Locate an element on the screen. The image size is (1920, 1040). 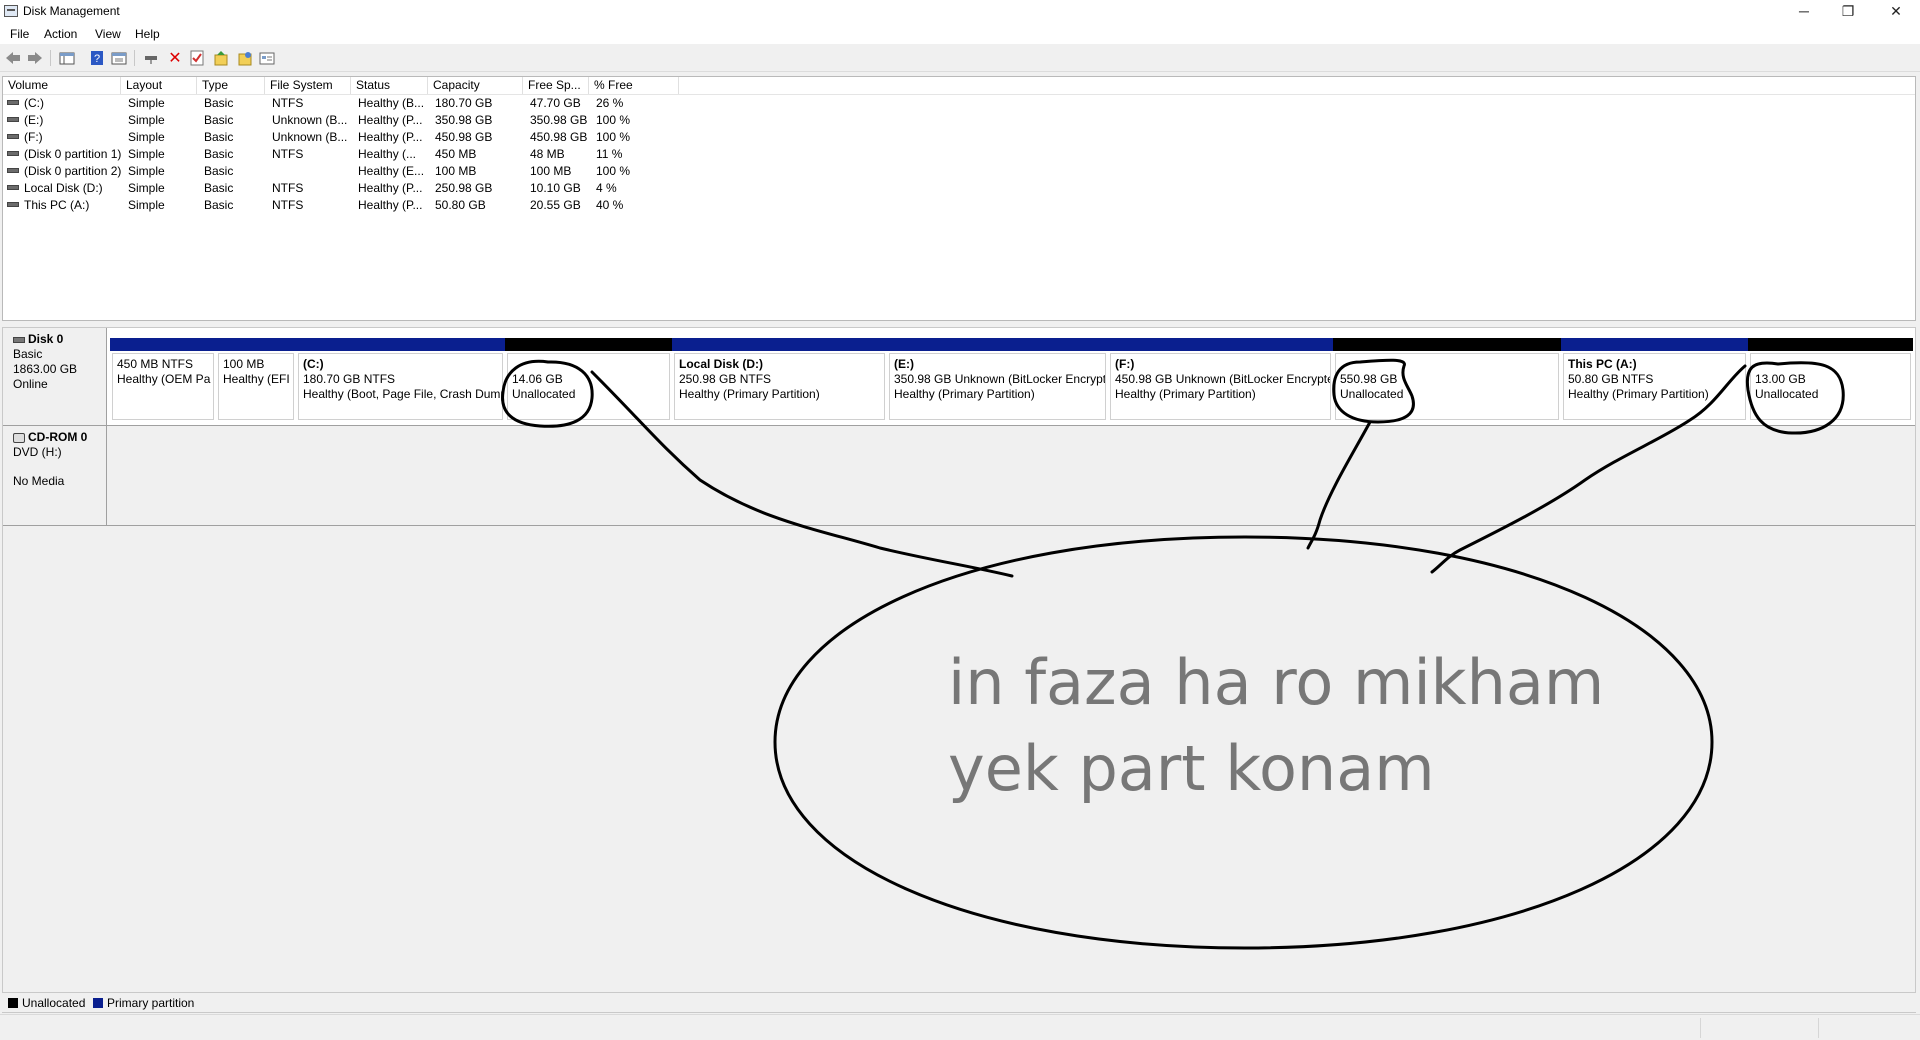
column-type: Type is located at coordinates (231, 85).